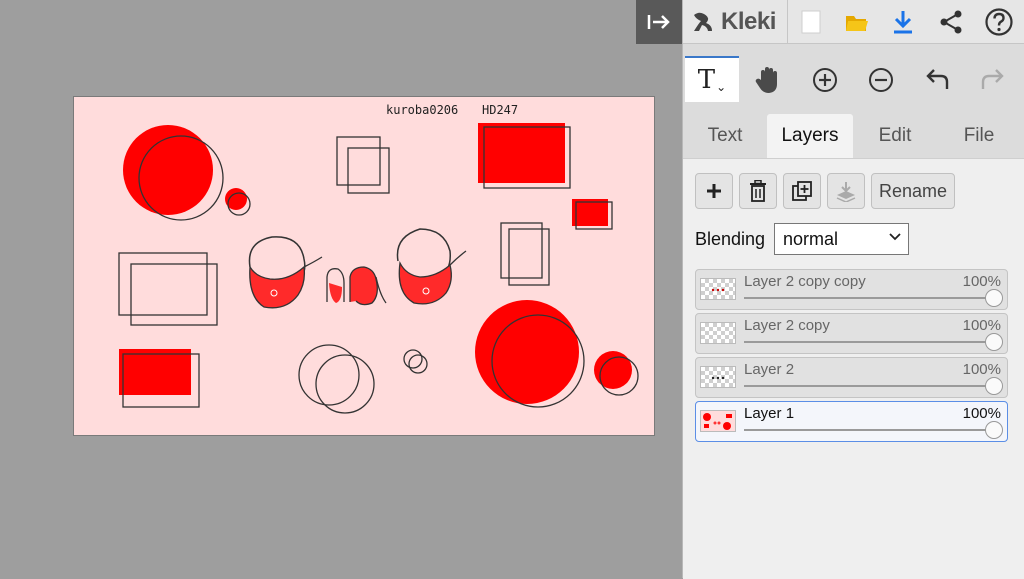 Image resolution: width=1024 pixels, height=579 pixels. Describe the element at coordinates (913, 191) in the screenshot. I see `rename-layer-button: Rename` at that location.